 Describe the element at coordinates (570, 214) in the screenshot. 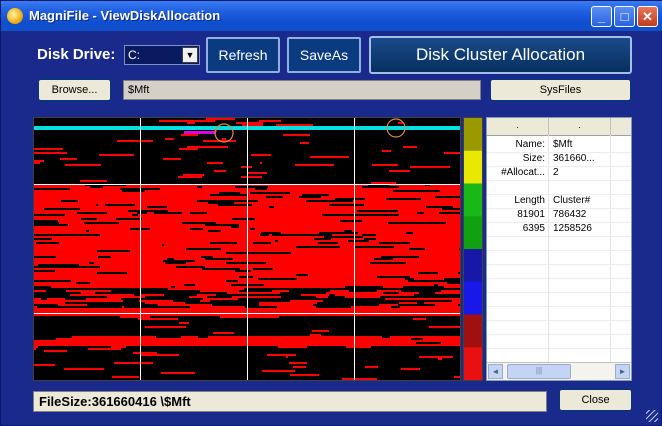

I see `grid-cell-value: 786432` at that location.